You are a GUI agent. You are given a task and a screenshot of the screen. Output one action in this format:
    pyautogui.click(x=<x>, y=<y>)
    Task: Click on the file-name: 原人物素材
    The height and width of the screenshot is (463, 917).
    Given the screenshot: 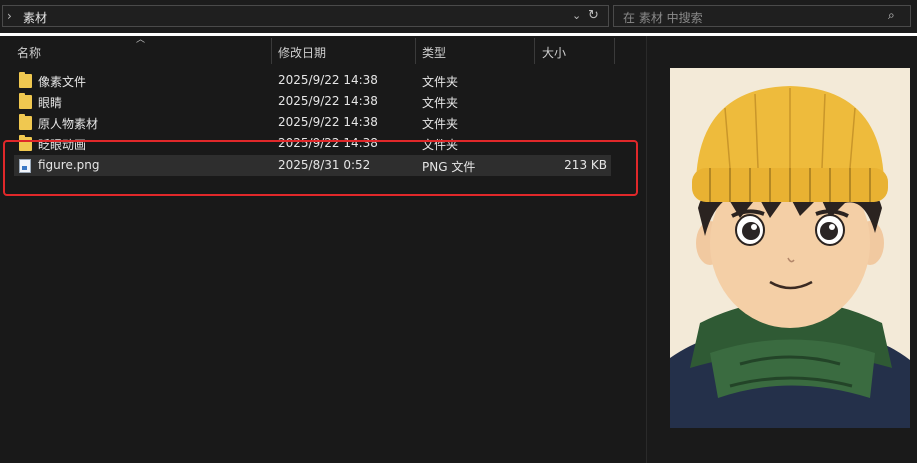 What is the action you would take?
    pyautogui.click(x=68, y=124)
    